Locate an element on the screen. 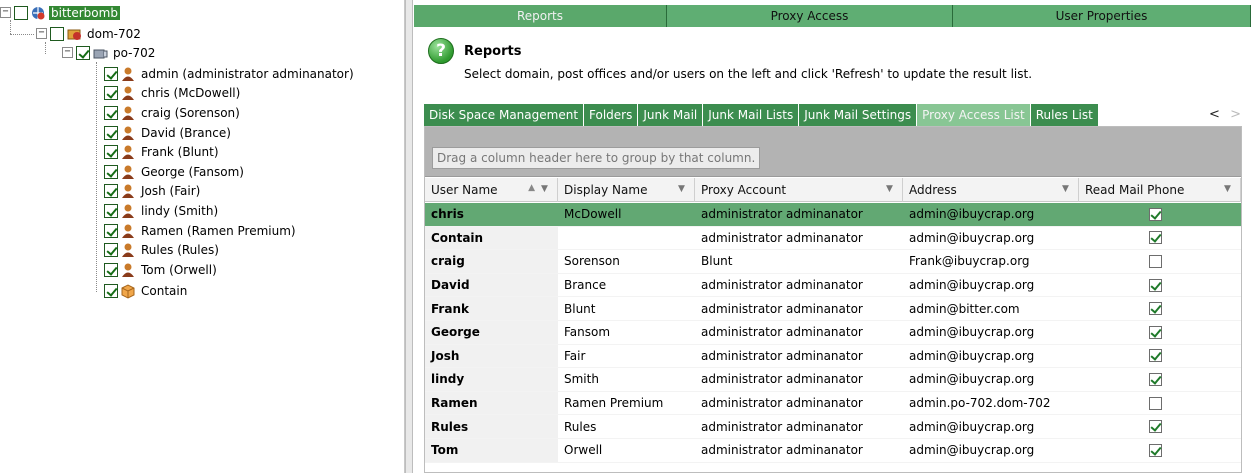 The image size is (1251, 473). tree-node-user: admin (administrator adminanator) is located at coordinates (230, 73).